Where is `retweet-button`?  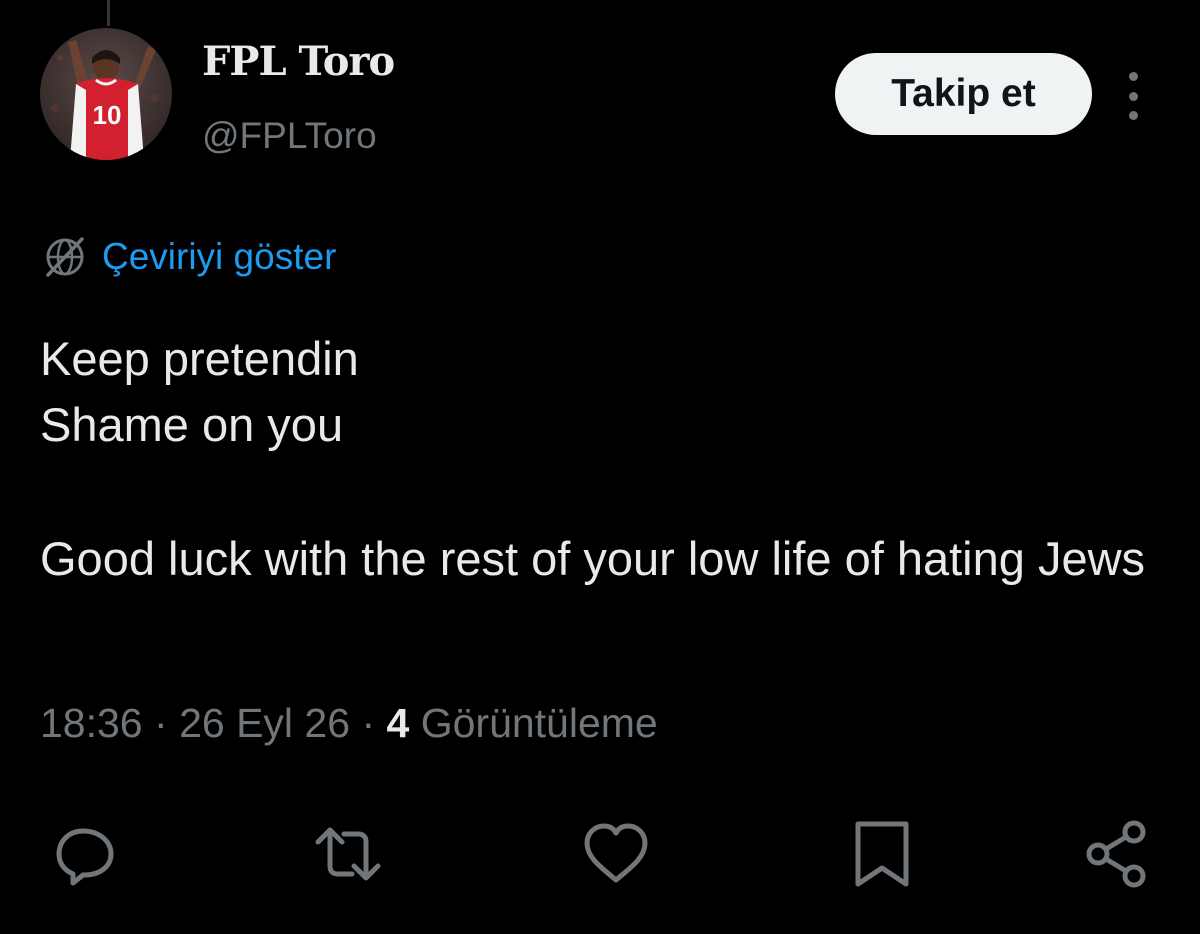 retweet-button is located at coordinates (348, 854).